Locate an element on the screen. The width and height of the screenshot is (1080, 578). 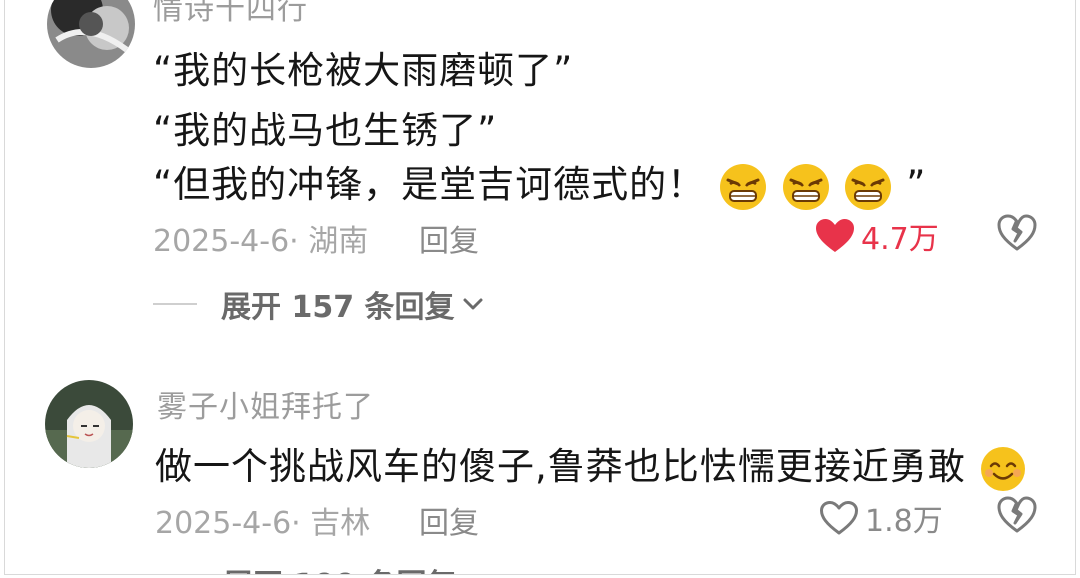
heart-outline-icon is located at coordinates (839, 518).